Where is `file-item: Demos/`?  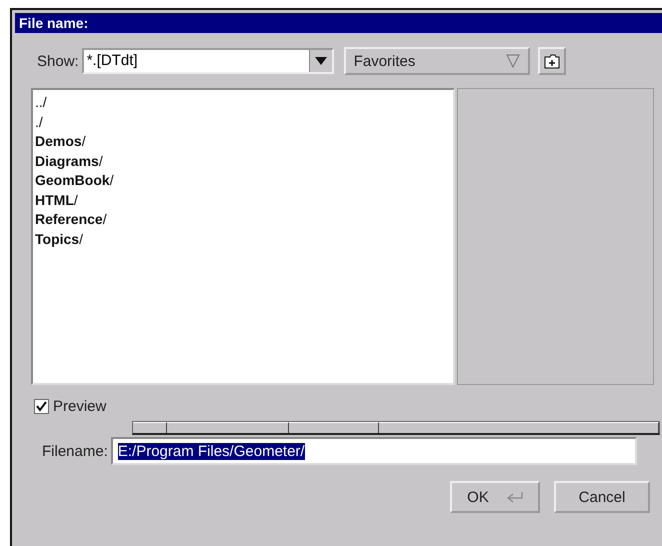
file-item: Demos/ is located at coordinates (243, 142).